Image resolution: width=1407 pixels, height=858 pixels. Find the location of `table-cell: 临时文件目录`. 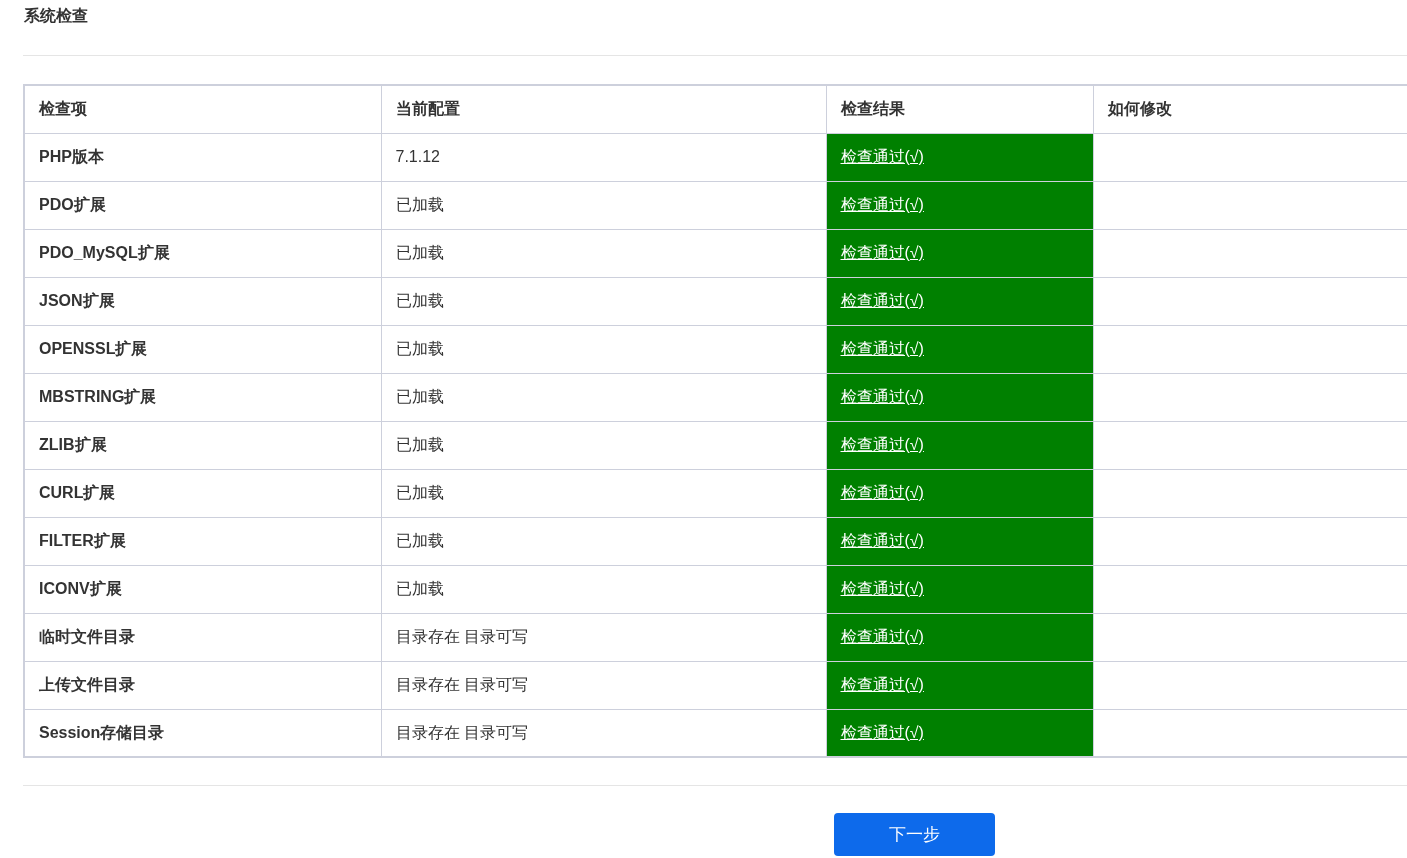

table-cell: 临时文件目录 is located at coordinates (202, 637).